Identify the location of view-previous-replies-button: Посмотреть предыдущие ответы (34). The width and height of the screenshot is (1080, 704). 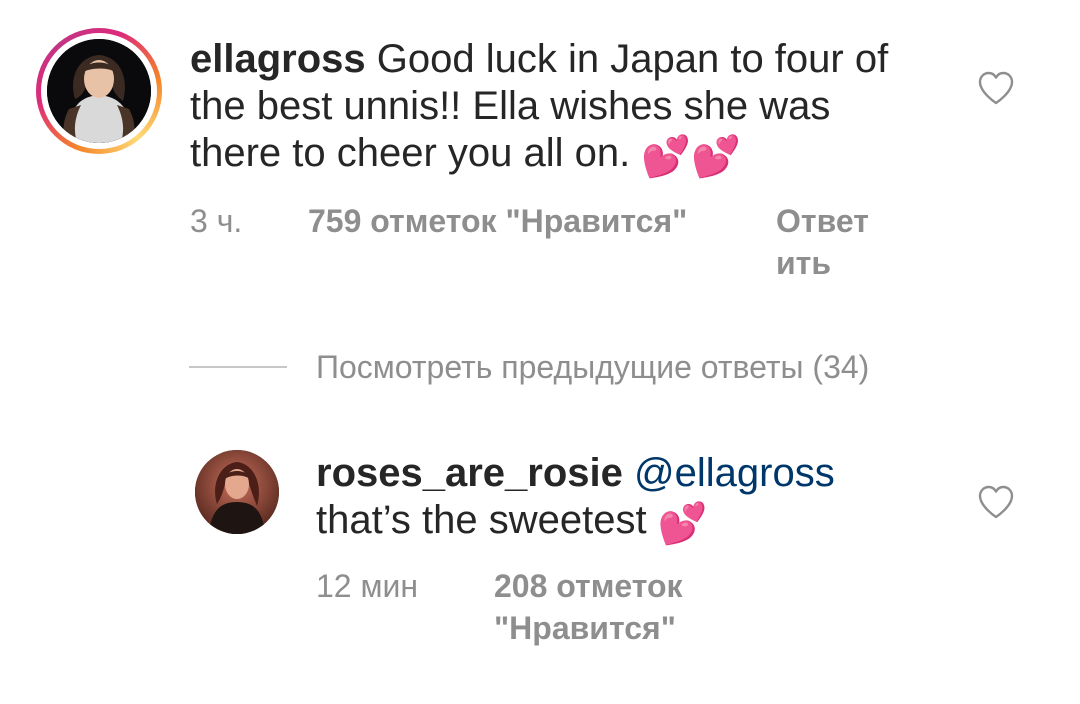
(592, 367).